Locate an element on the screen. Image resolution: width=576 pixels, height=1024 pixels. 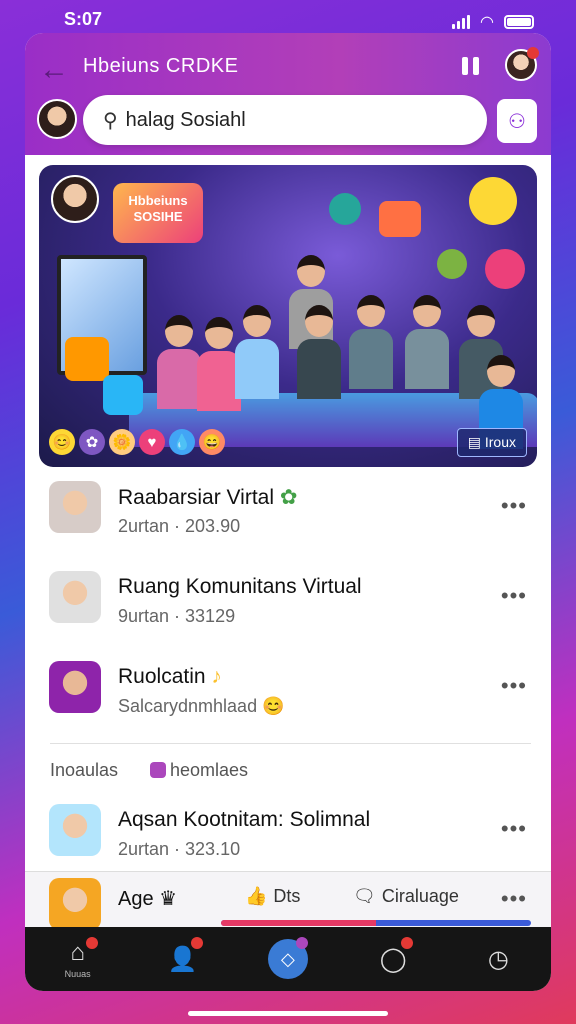
section-header: Inoaulas heomlaes is located at coordinates (288, 770).